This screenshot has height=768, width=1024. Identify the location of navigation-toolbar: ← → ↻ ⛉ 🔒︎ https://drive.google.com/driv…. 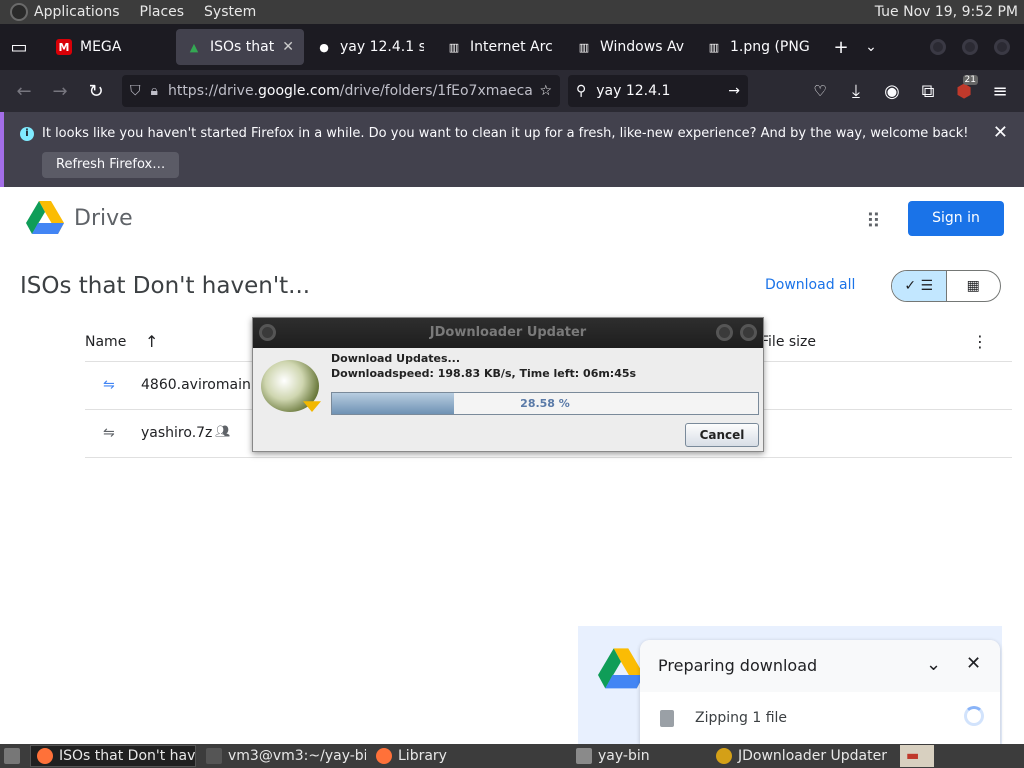
(512, 91).